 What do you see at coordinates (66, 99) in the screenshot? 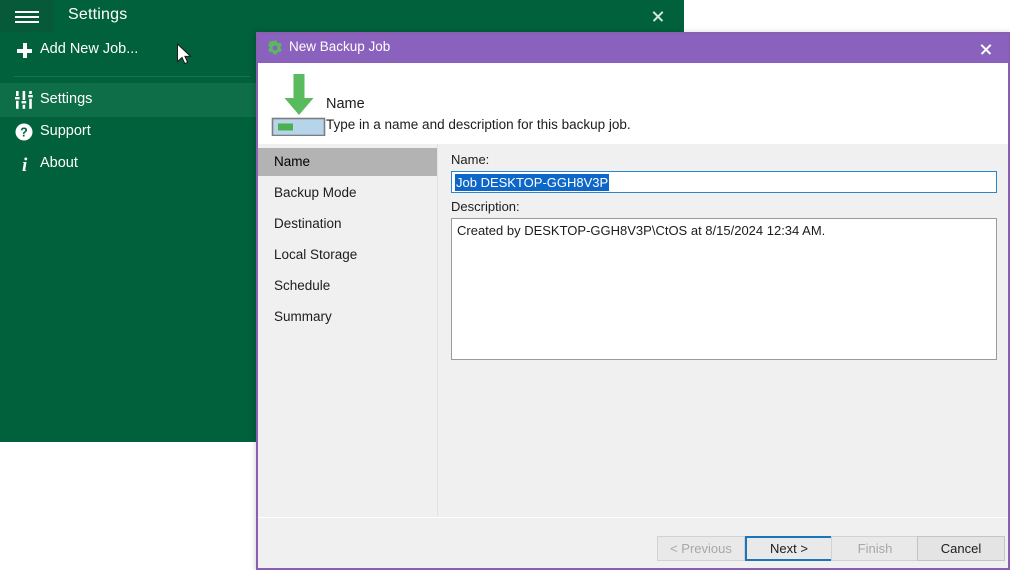
I see `sidebar-item-label: Settings` at bounding box center [66, 99].